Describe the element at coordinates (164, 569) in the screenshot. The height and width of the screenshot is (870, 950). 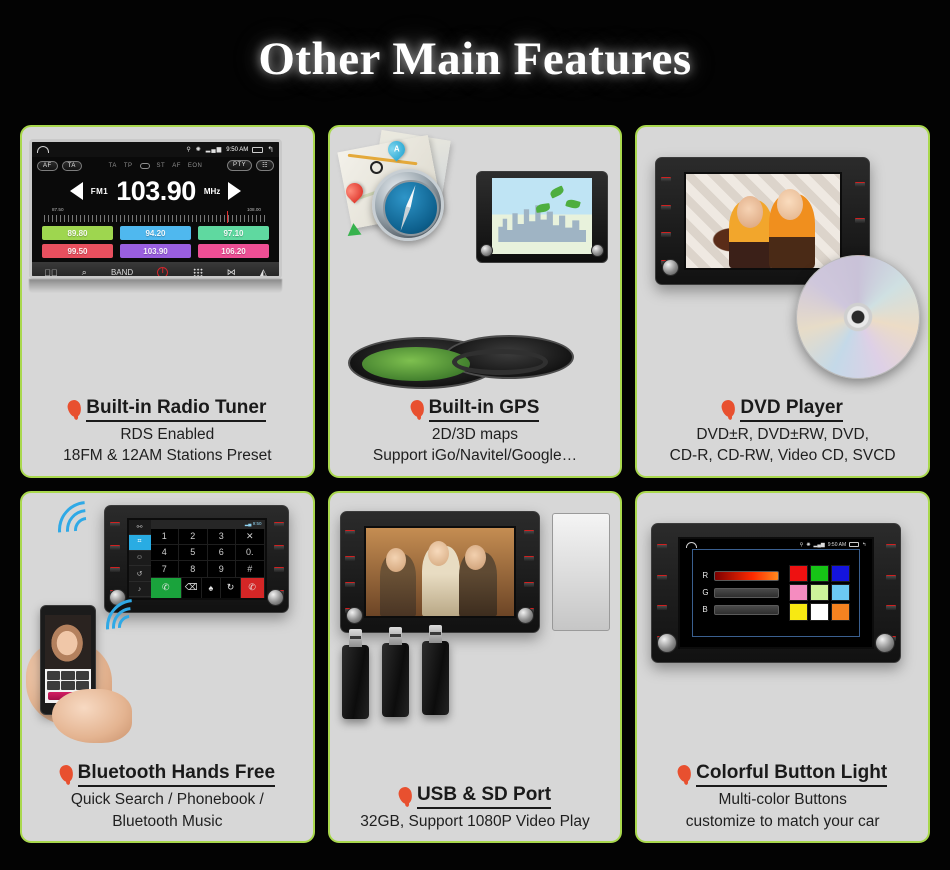
I see `dial-key: 7` at that location.